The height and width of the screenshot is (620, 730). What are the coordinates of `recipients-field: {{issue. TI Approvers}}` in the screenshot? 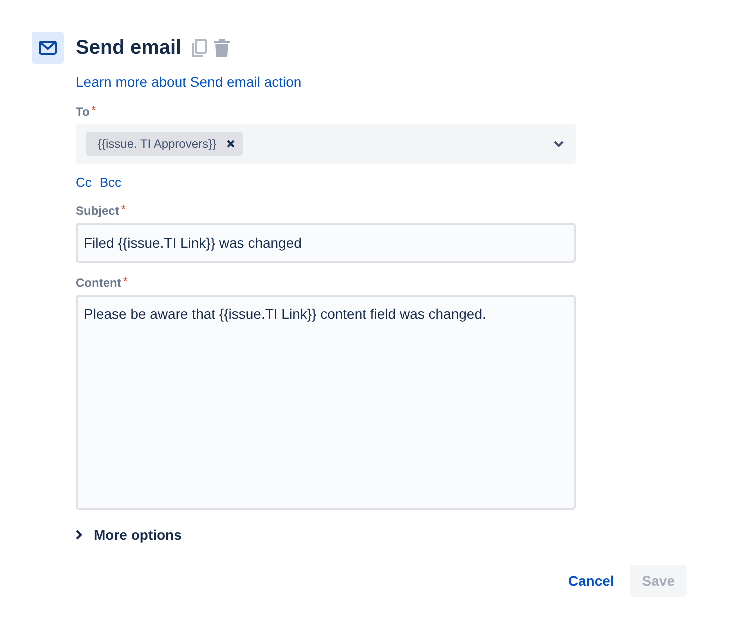 It's located at (326, 144).